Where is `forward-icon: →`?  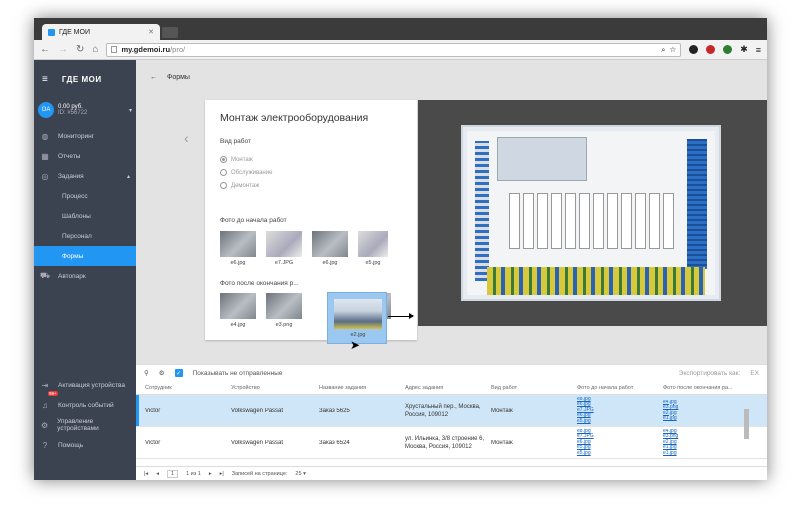
forward-icon: → is located at coordinates (63, 49).